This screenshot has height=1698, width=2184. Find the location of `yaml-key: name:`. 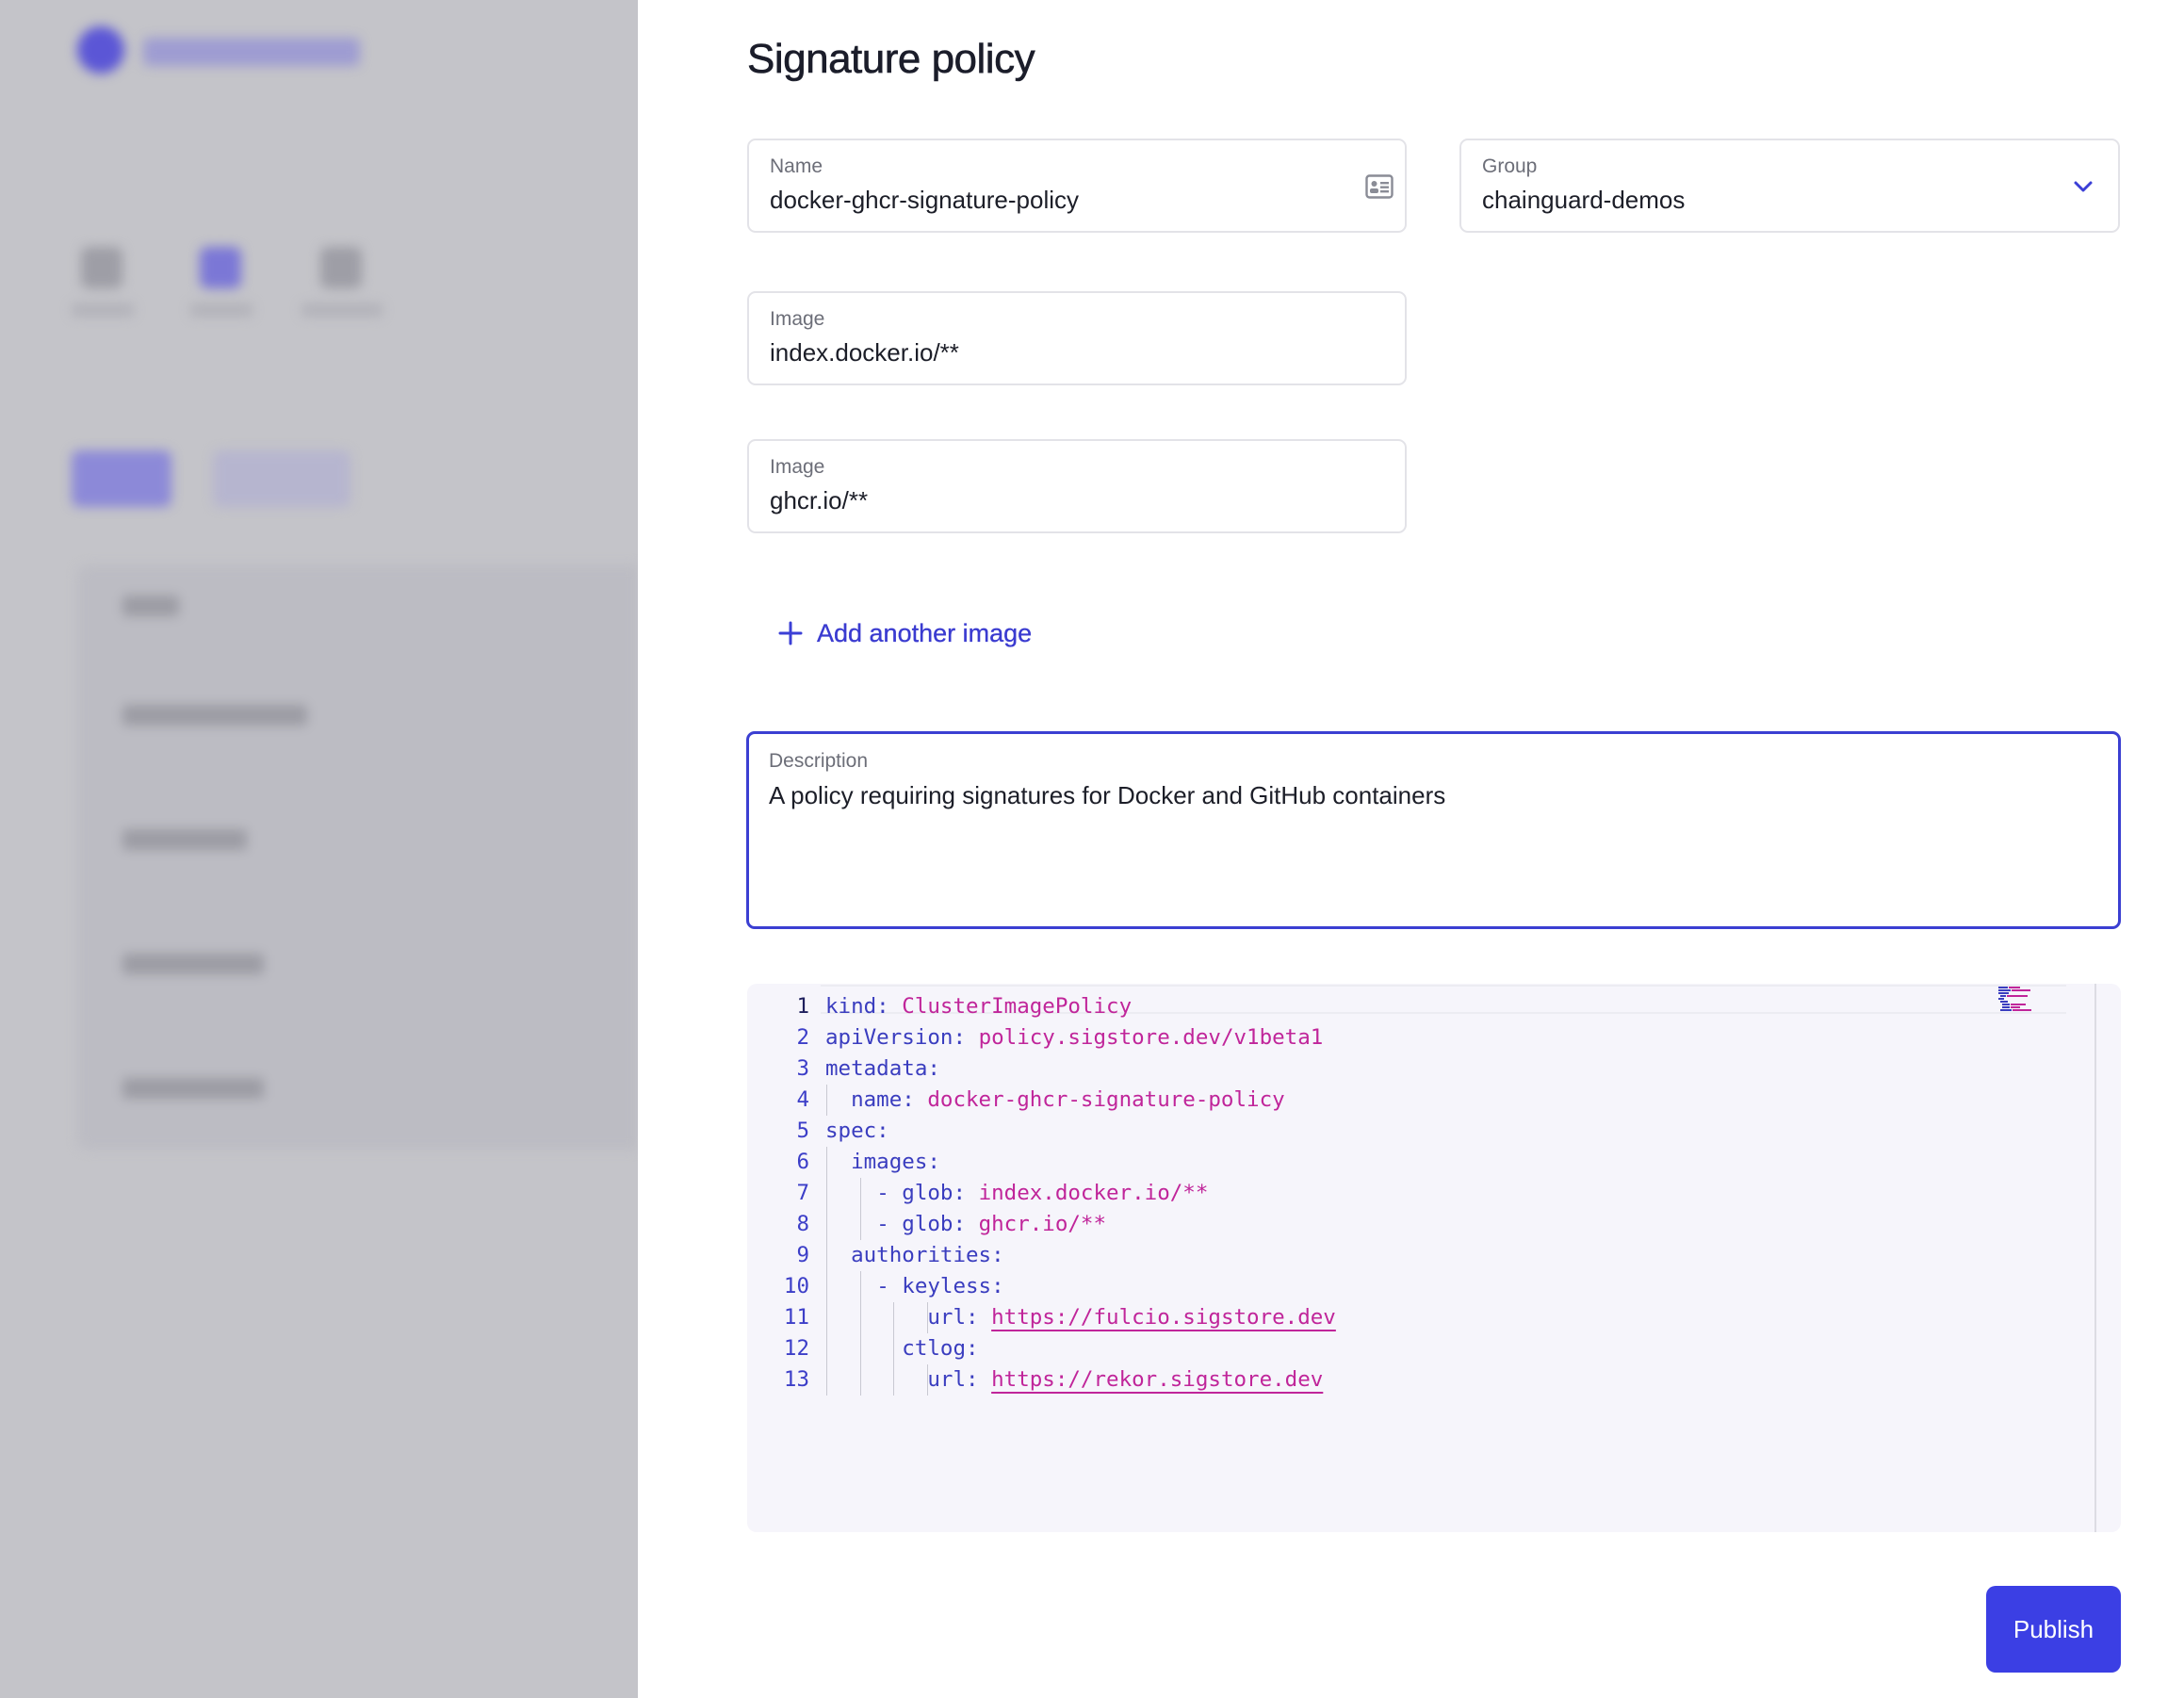

yaml-key: name: is located at coordinates (883, 1099).